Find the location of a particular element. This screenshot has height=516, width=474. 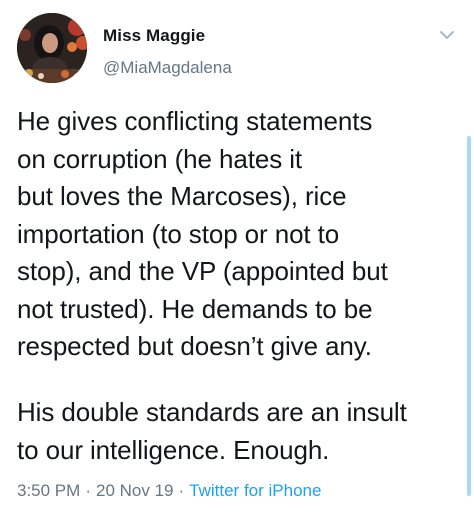

display-name: Miss Maggie is located at coordinates (154, 36).